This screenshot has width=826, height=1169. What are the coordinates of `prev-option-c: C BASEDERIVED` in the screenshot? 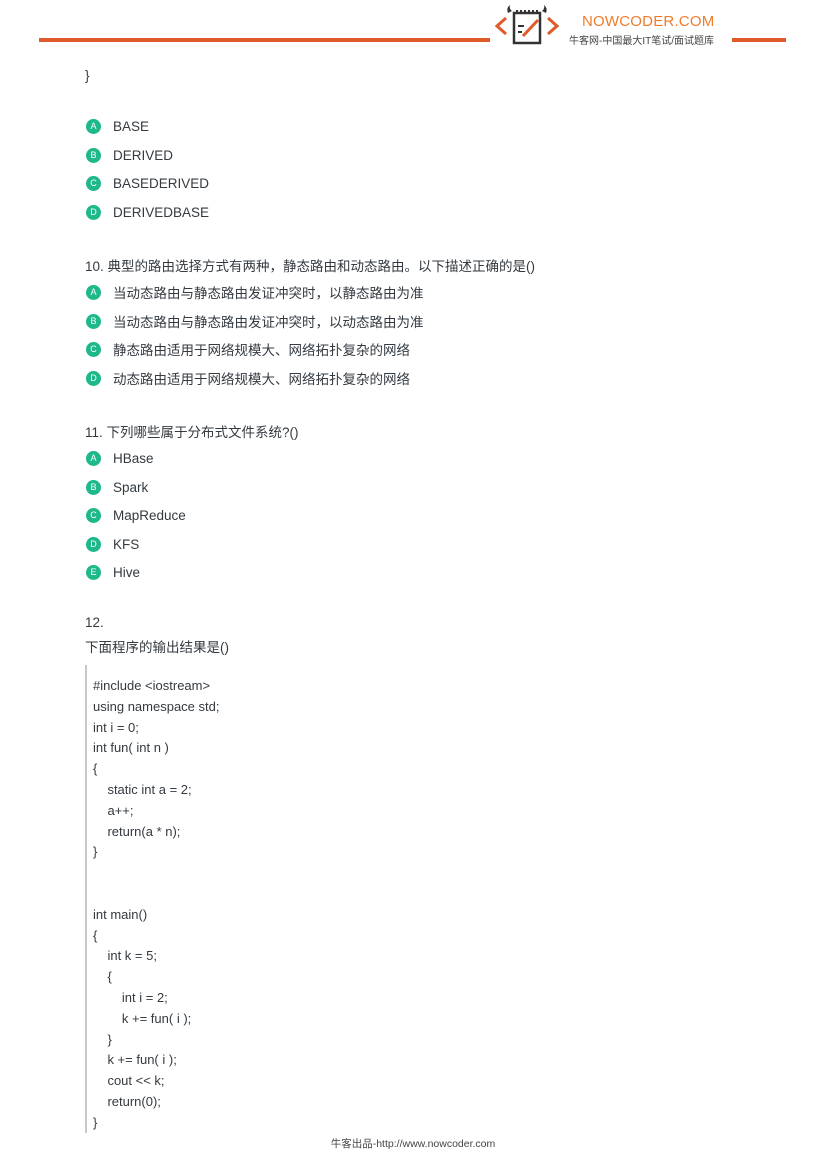 It's located at (147, 183).